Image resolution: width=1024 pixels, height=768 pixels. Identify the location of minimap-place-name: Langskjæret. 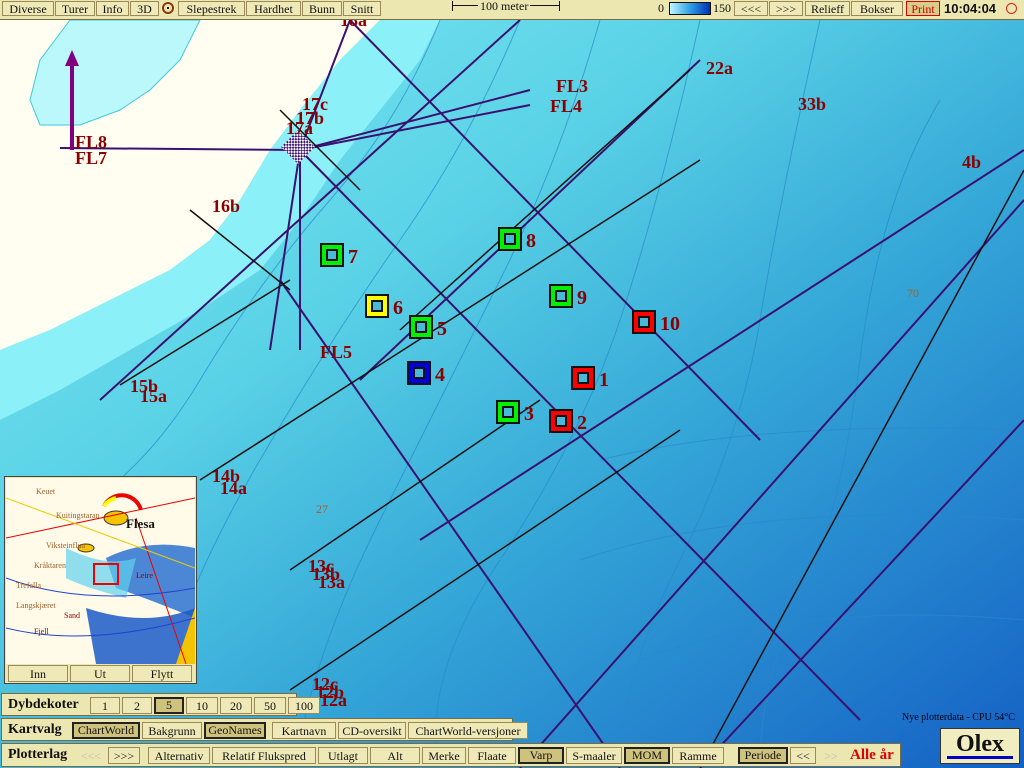
(36, 605).